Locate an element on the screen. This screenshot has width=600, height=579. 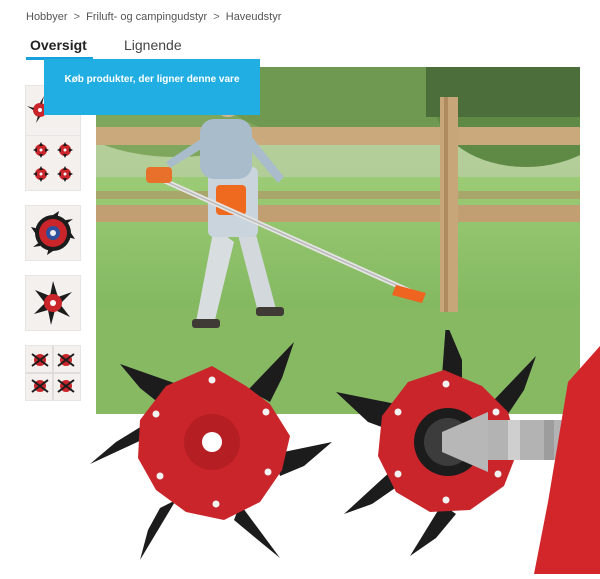
tab-lignende-label: Lignende is located at coordinates (153, 45).